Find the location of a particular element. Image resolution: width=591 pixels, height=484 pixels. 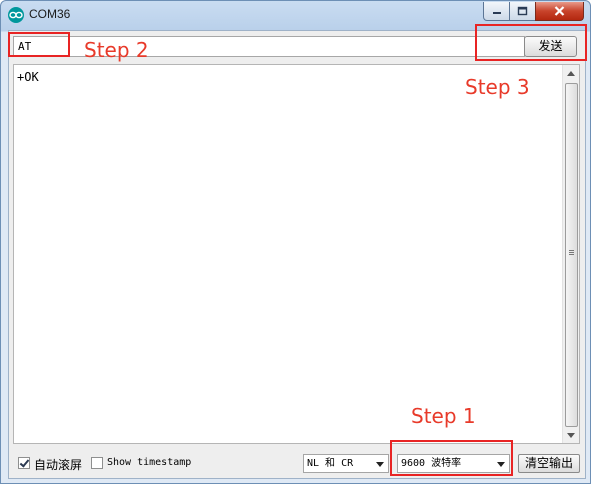

minimize-icon is located at coordinates (496, 13).